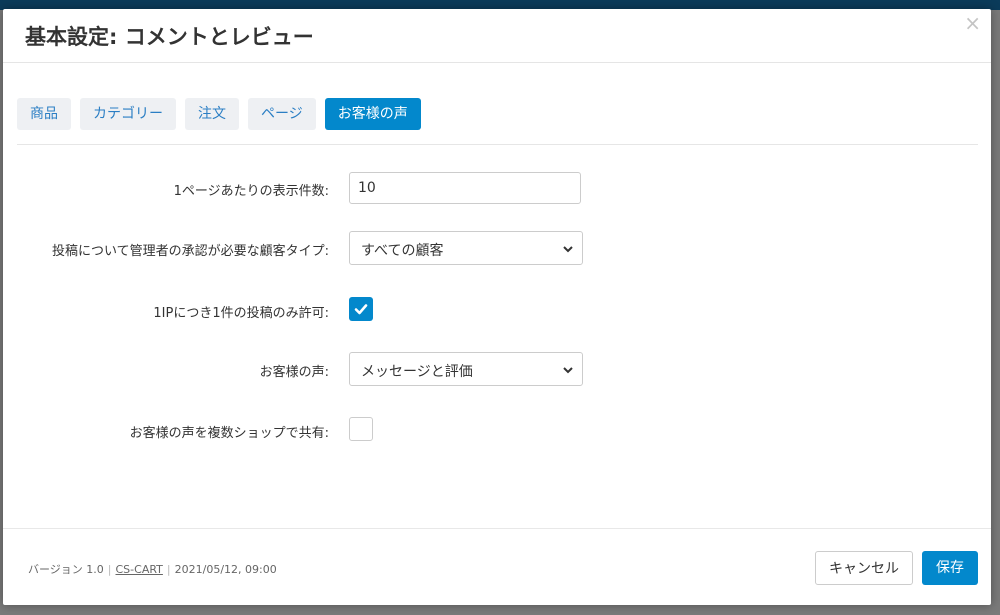 Image resolution: width=1000 pixels, height=615 pixels. I want to click on approval-type-select: すべての顧客, so click(466, 248).